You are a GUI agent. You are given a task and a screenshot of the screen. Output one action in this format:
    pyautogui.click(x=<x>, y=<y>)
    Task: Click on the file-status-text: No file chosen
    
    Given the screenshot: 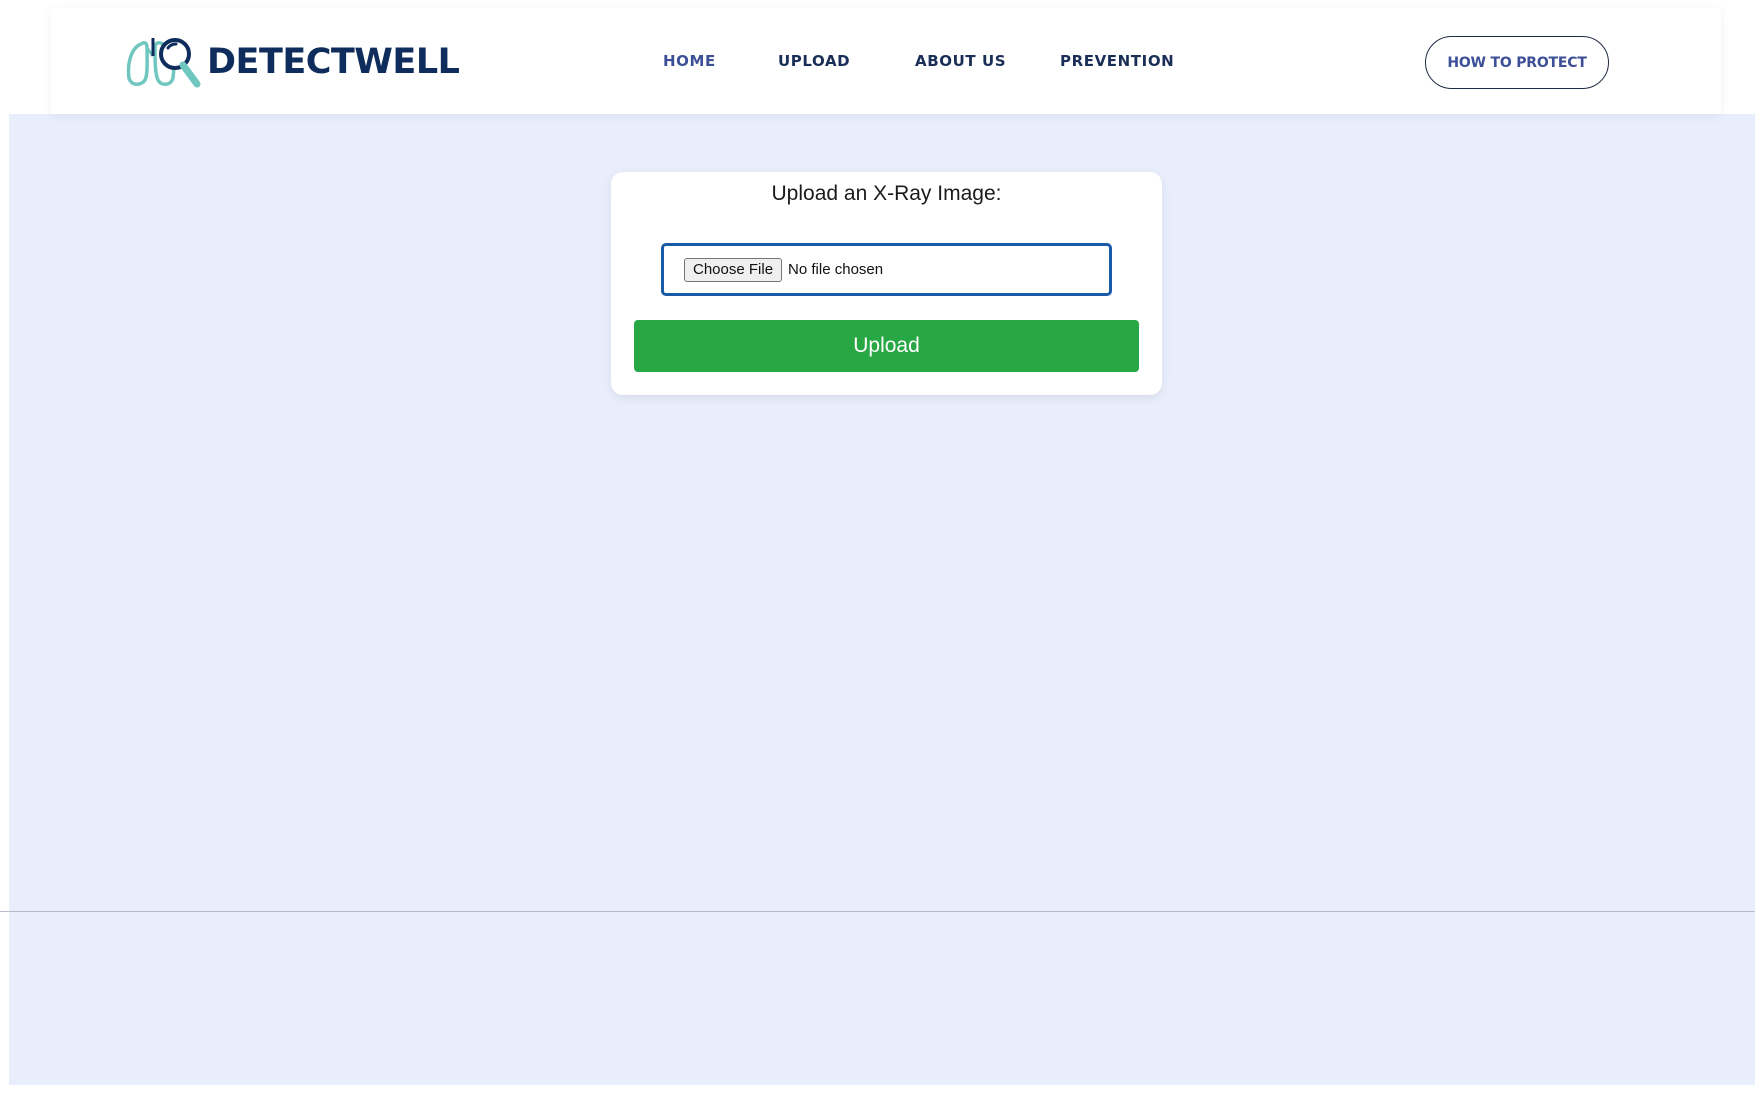 What is the action you would take?
    pyautogui.click(x=836, y=269)
    